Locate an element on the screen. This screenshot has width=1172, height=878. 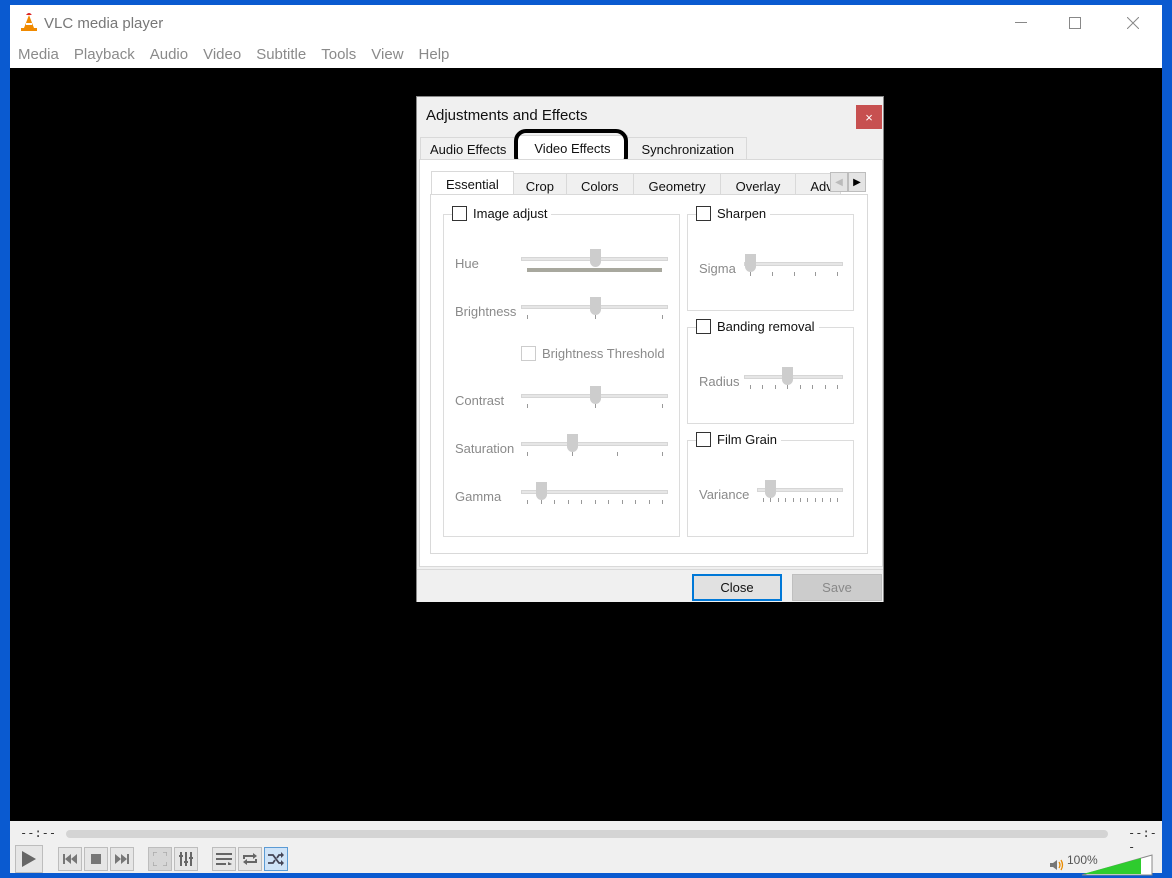
menu-playback: Playback is located at coordinates (104, 55).